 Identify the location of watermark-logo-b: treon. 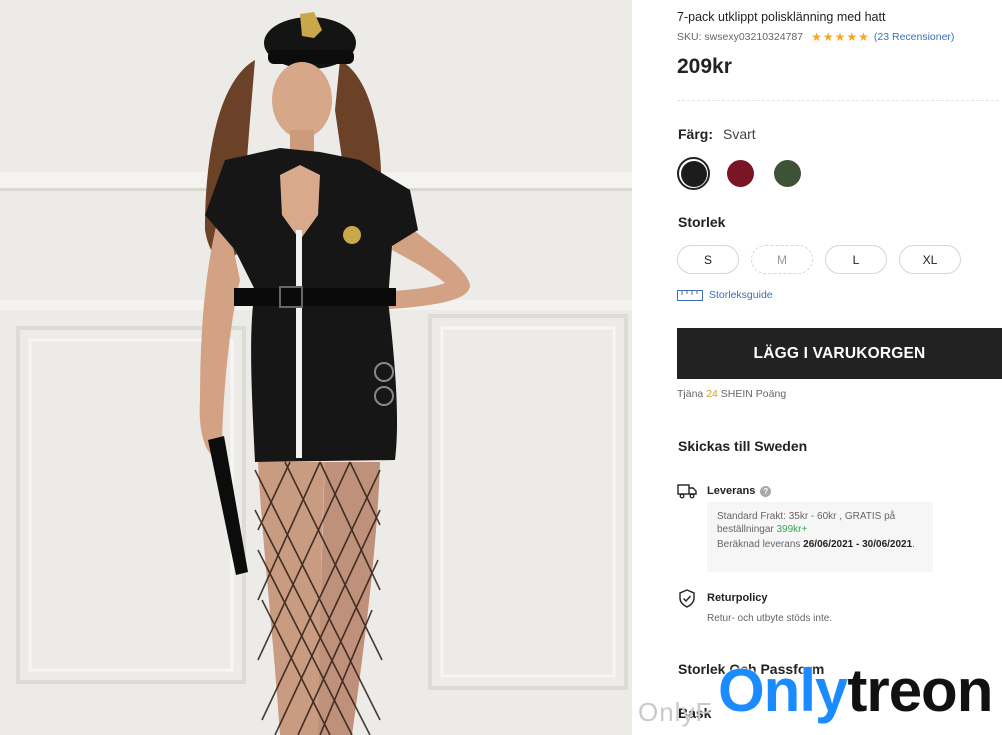
(920, 690).